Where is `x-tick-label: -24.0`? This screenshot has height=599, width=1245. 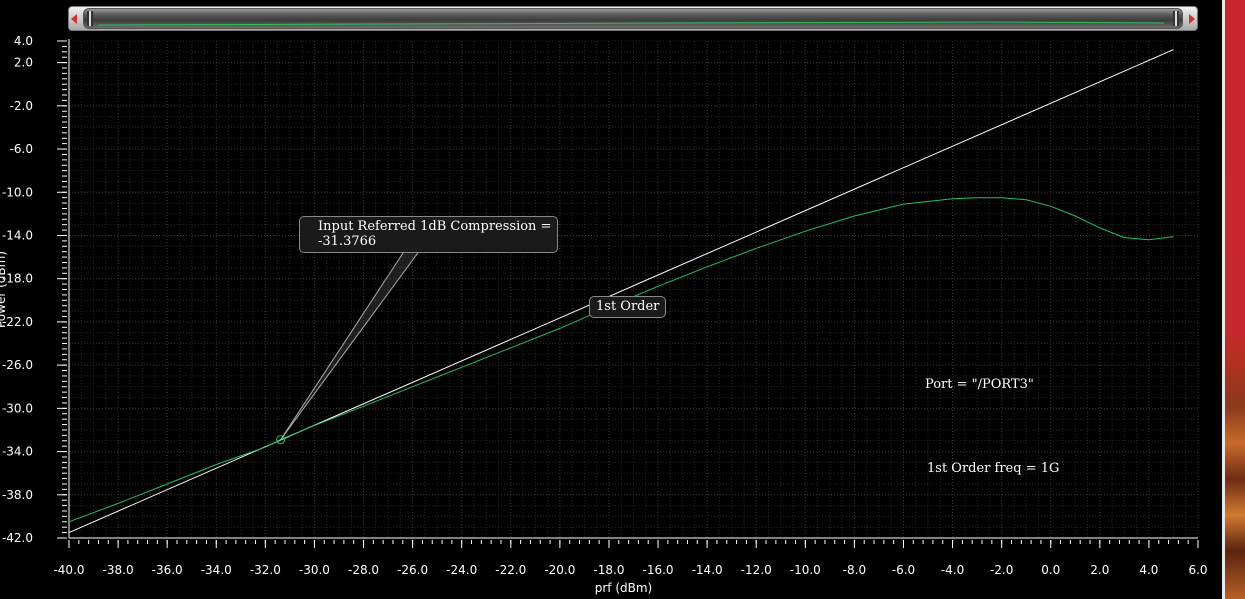
x-tick-label: -24.0 is located at coordinates (461, 570).